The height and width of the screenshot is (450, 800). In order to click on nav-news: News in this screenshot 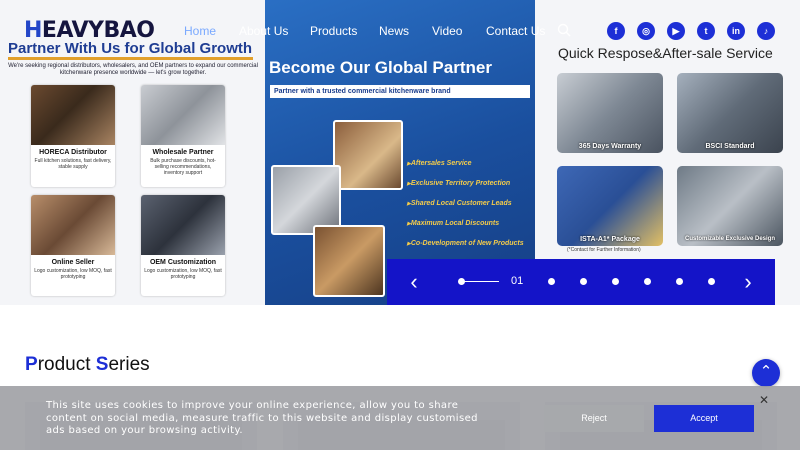, I will do `click(394, 31)`.